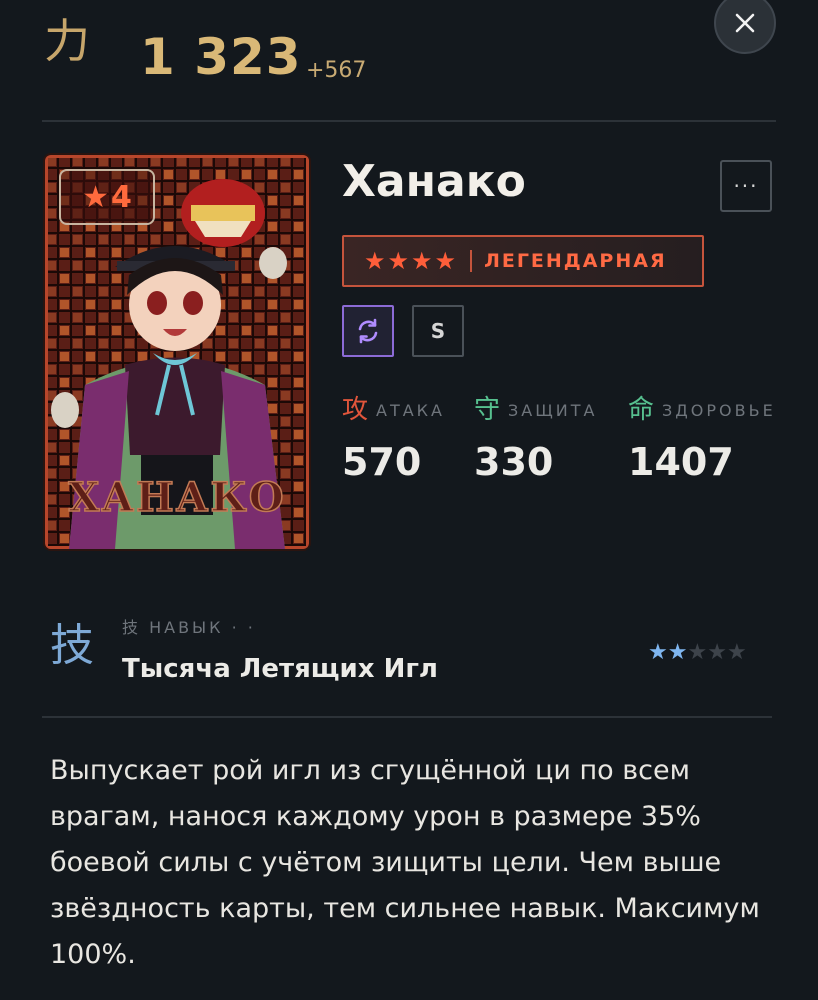  I want to click on refresh-button, so click(368, 331).